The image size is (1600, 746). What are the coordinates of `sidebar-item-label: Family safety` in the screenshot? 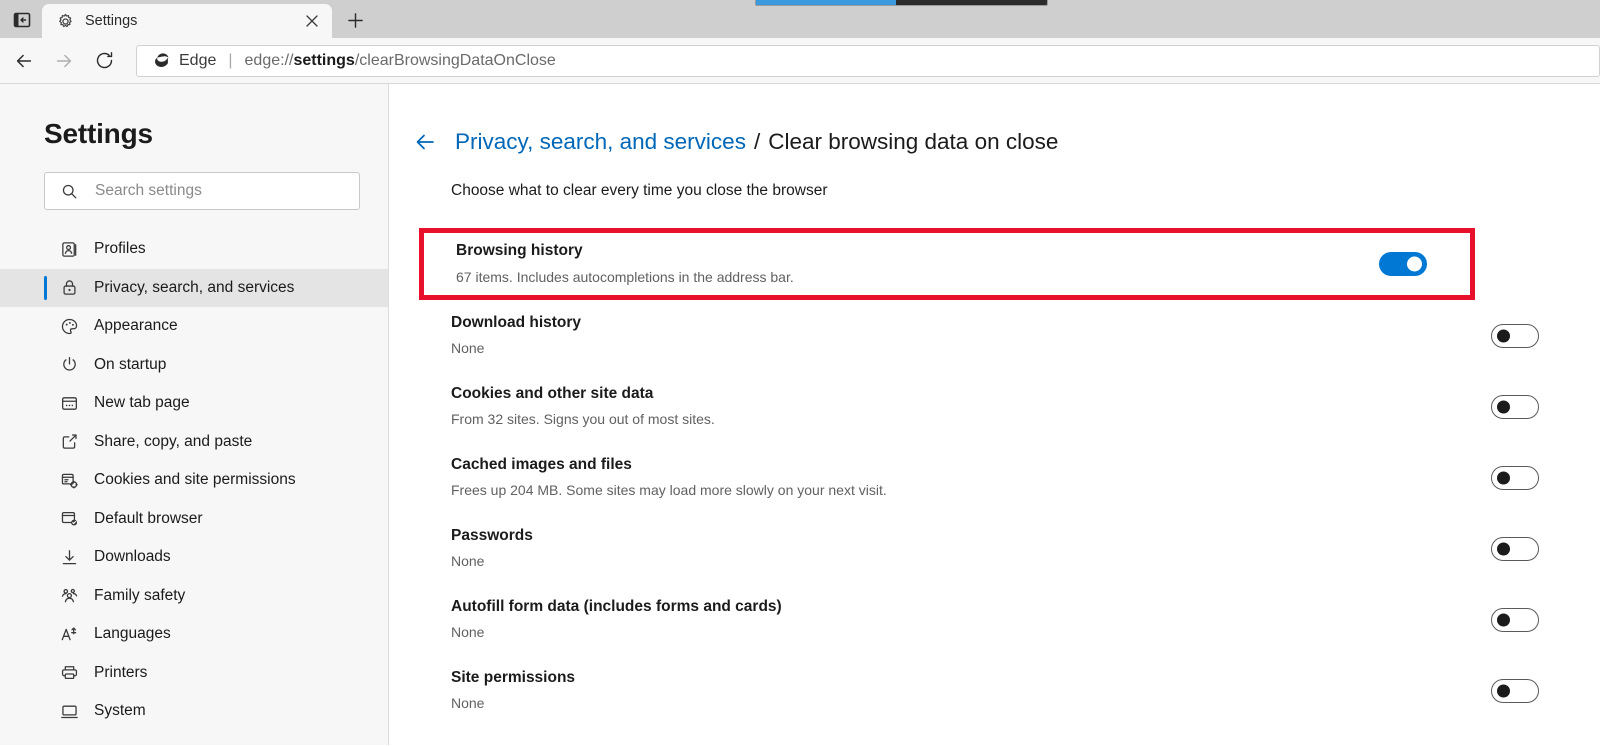 It's located at (140, 595).